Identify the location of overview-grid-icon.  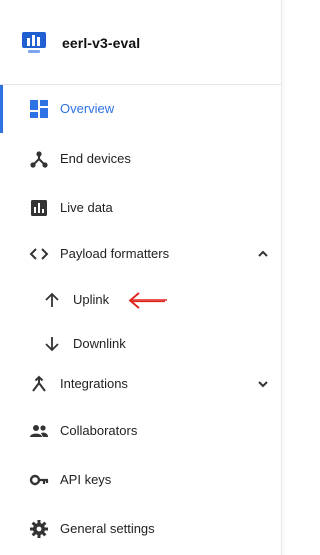
(39, 109).